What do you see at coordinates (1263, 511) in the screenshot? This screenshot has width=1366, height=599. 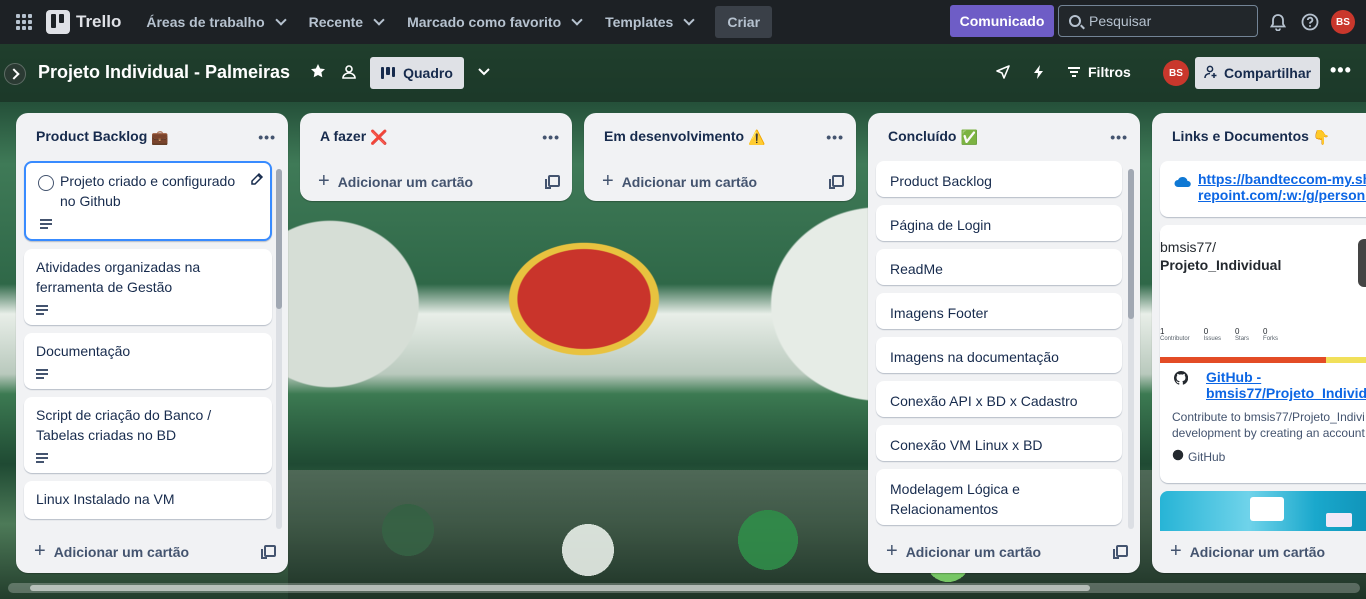 I see `image-attachment-card` at bounding box center [1263, 511].